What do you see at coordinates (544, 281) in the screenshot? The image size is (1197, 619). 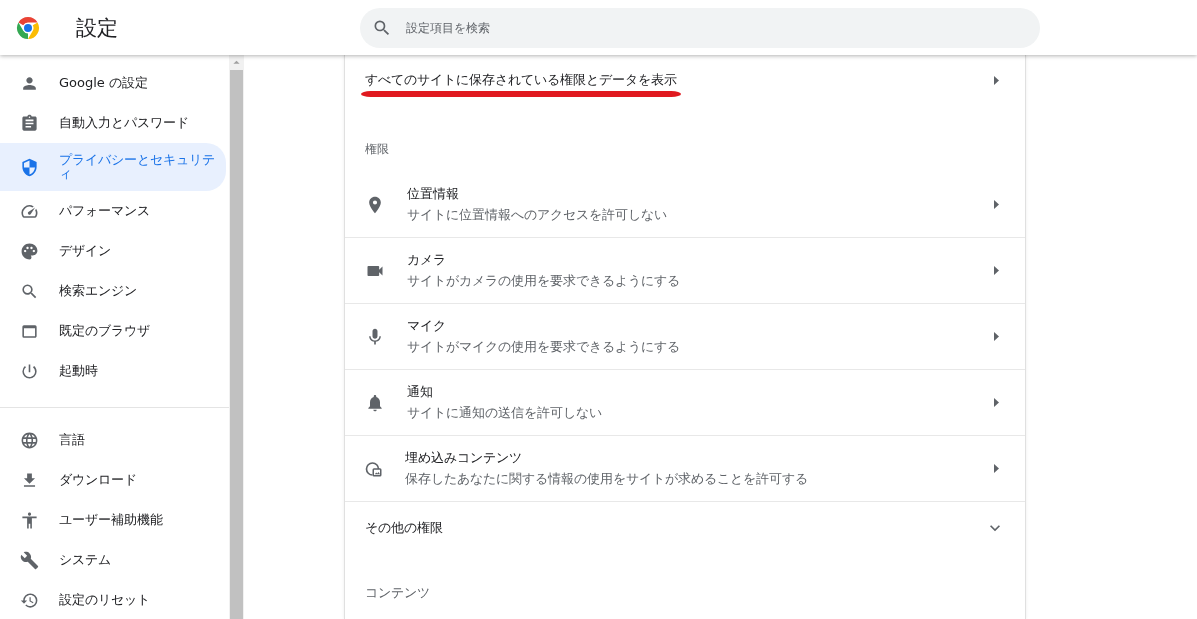 I see `permission-description: サイトがカメラの使用を要求できるようにする` at bounding box center [544, 281].